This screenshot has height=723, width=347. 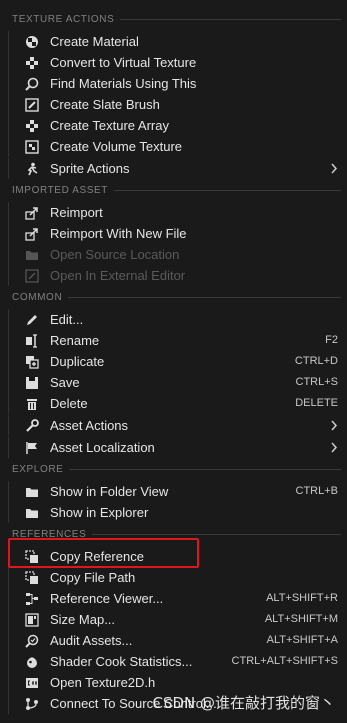 What do you see at coordinates (103, 553) in the screenshot?
I see `highlight-box` at bounding box center [103, 553].